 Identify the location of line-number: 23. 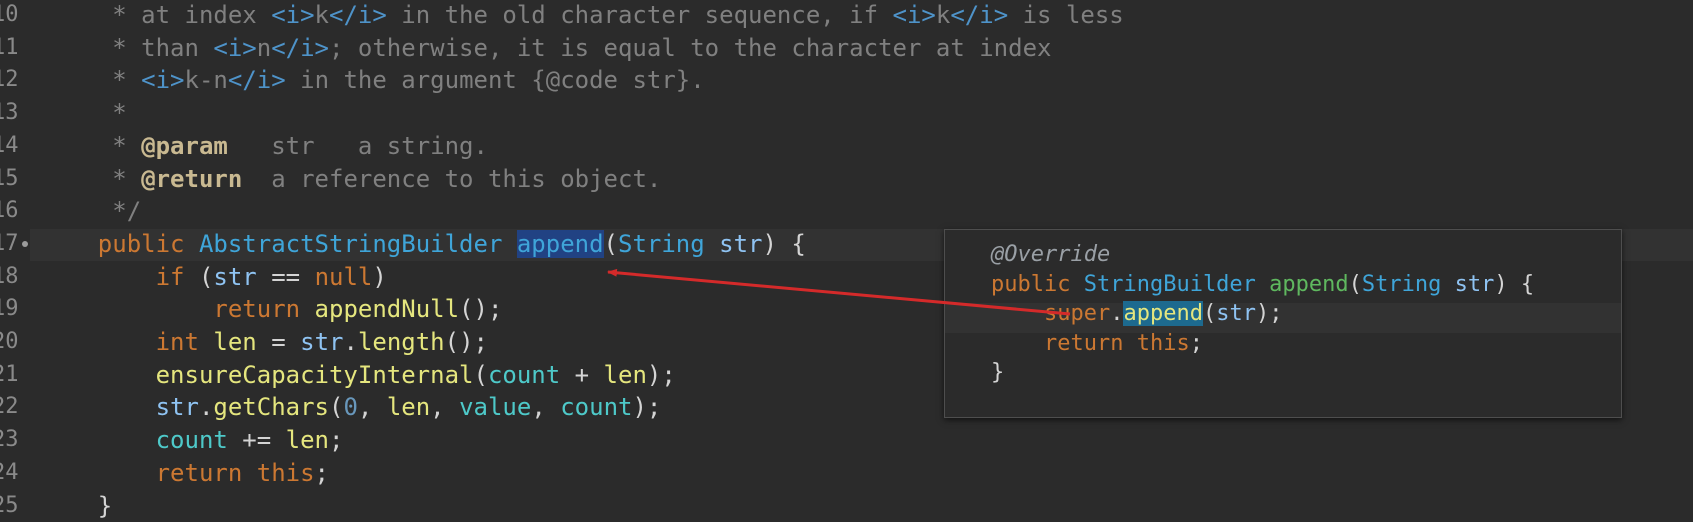
(11, 440).